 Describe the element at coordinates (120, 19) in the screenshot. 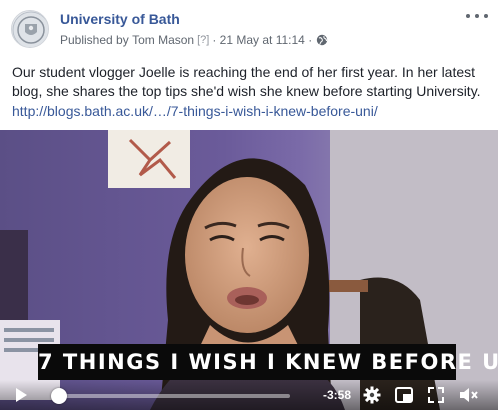

I see `page-name-link: University of Bath` at that location.